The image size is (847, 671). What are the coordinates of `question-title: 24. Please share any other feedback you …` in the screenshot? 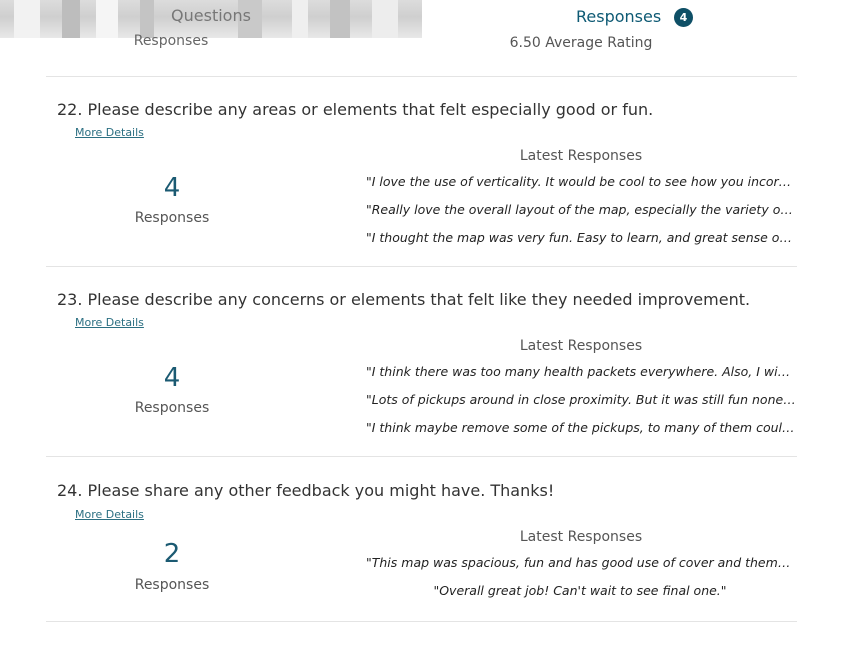 It's located at (306, 490).